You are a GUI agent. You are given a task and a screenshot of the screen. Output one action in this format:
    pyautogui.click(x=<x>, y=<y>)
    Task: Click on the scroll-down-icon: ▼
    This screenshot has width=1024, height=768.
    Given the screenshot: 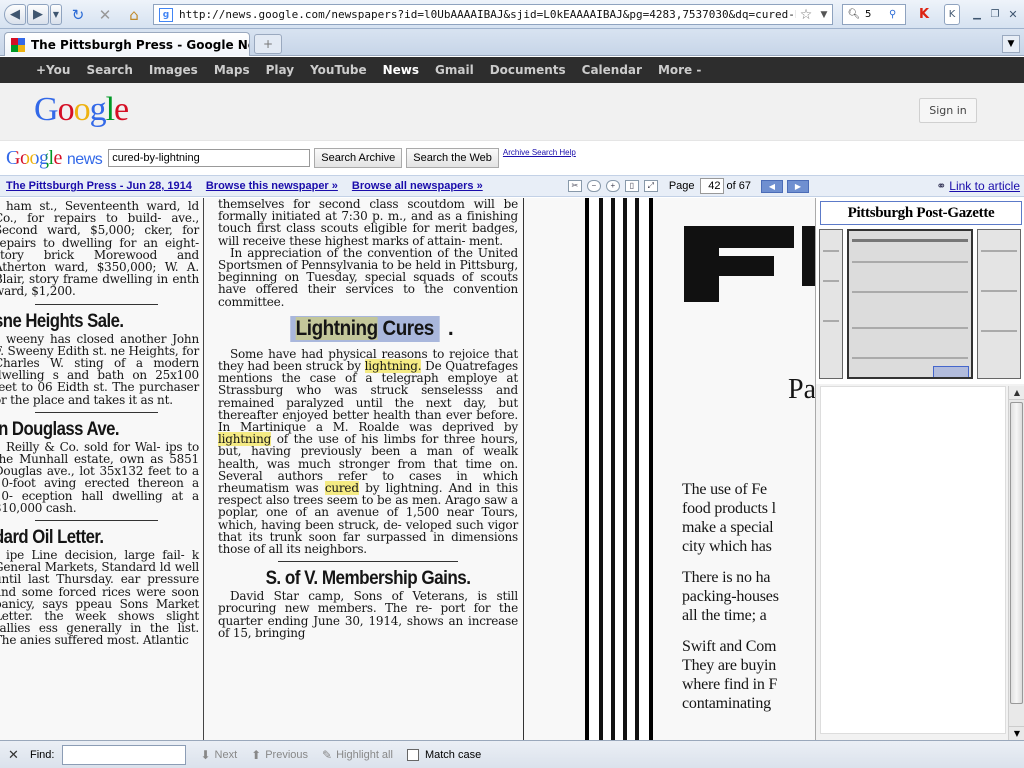 What is the action you would take?
    pyautogui.click(x=1016, y=733)
    